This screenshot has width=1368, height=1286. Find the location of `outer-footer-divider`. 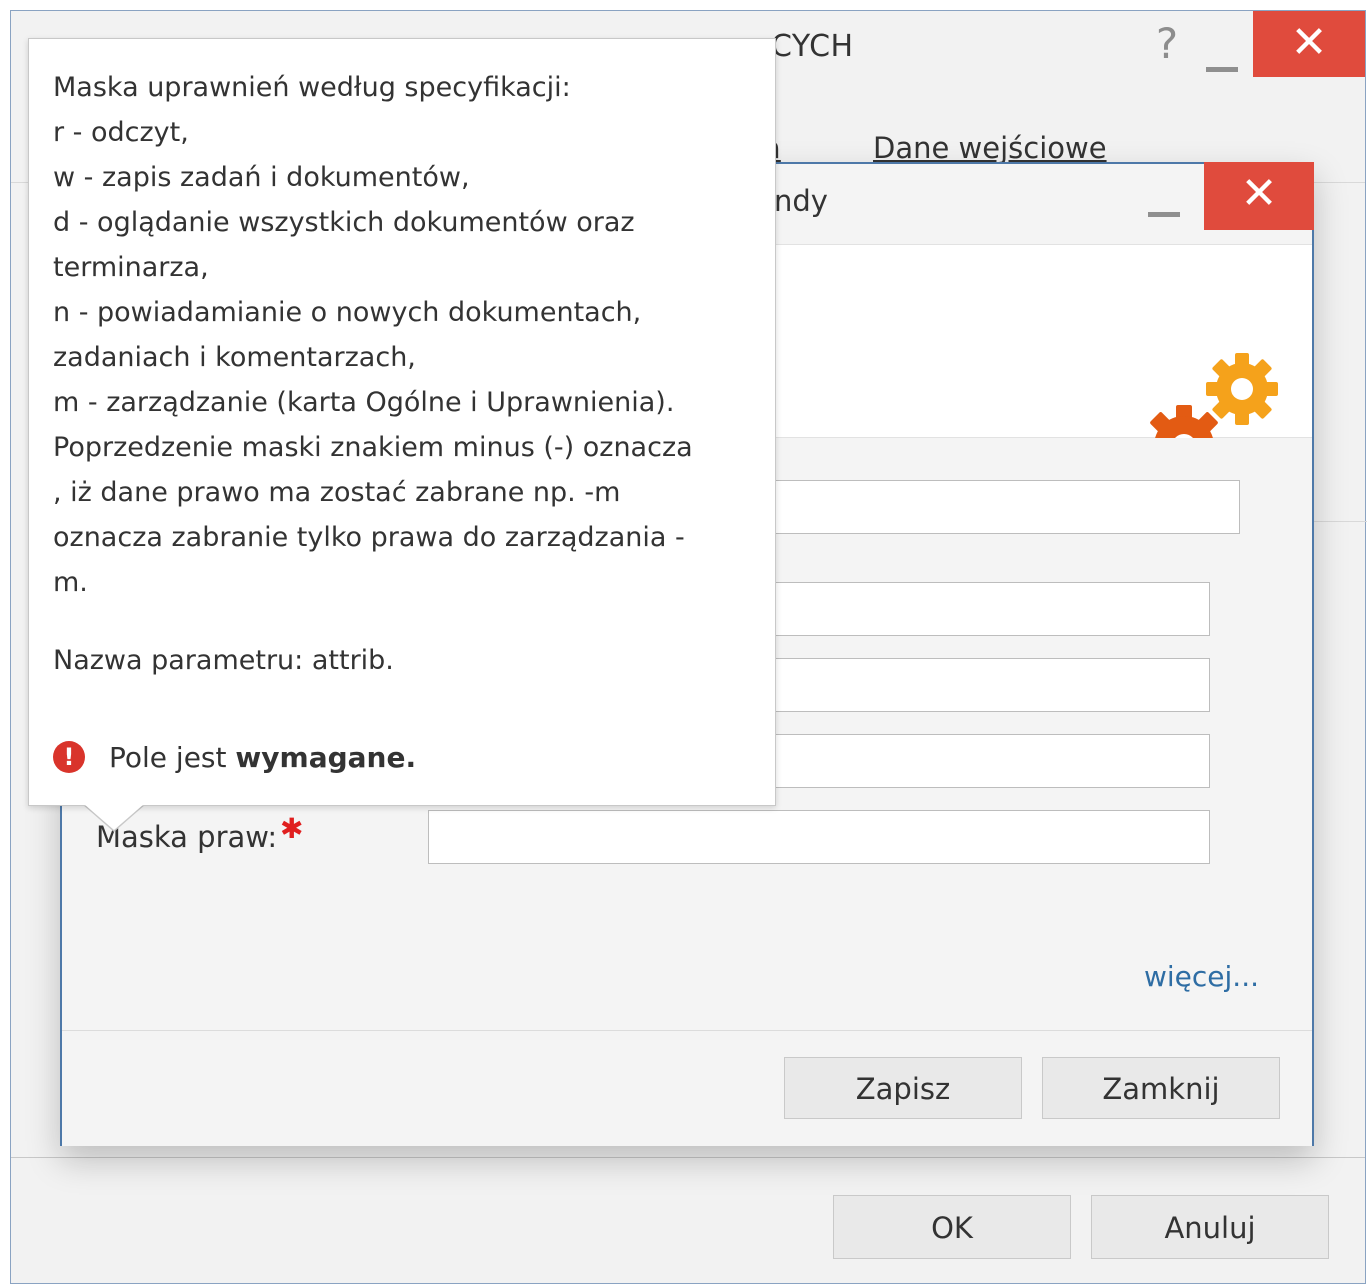

outer-footer-divider is located at coordinates (688, 1157).